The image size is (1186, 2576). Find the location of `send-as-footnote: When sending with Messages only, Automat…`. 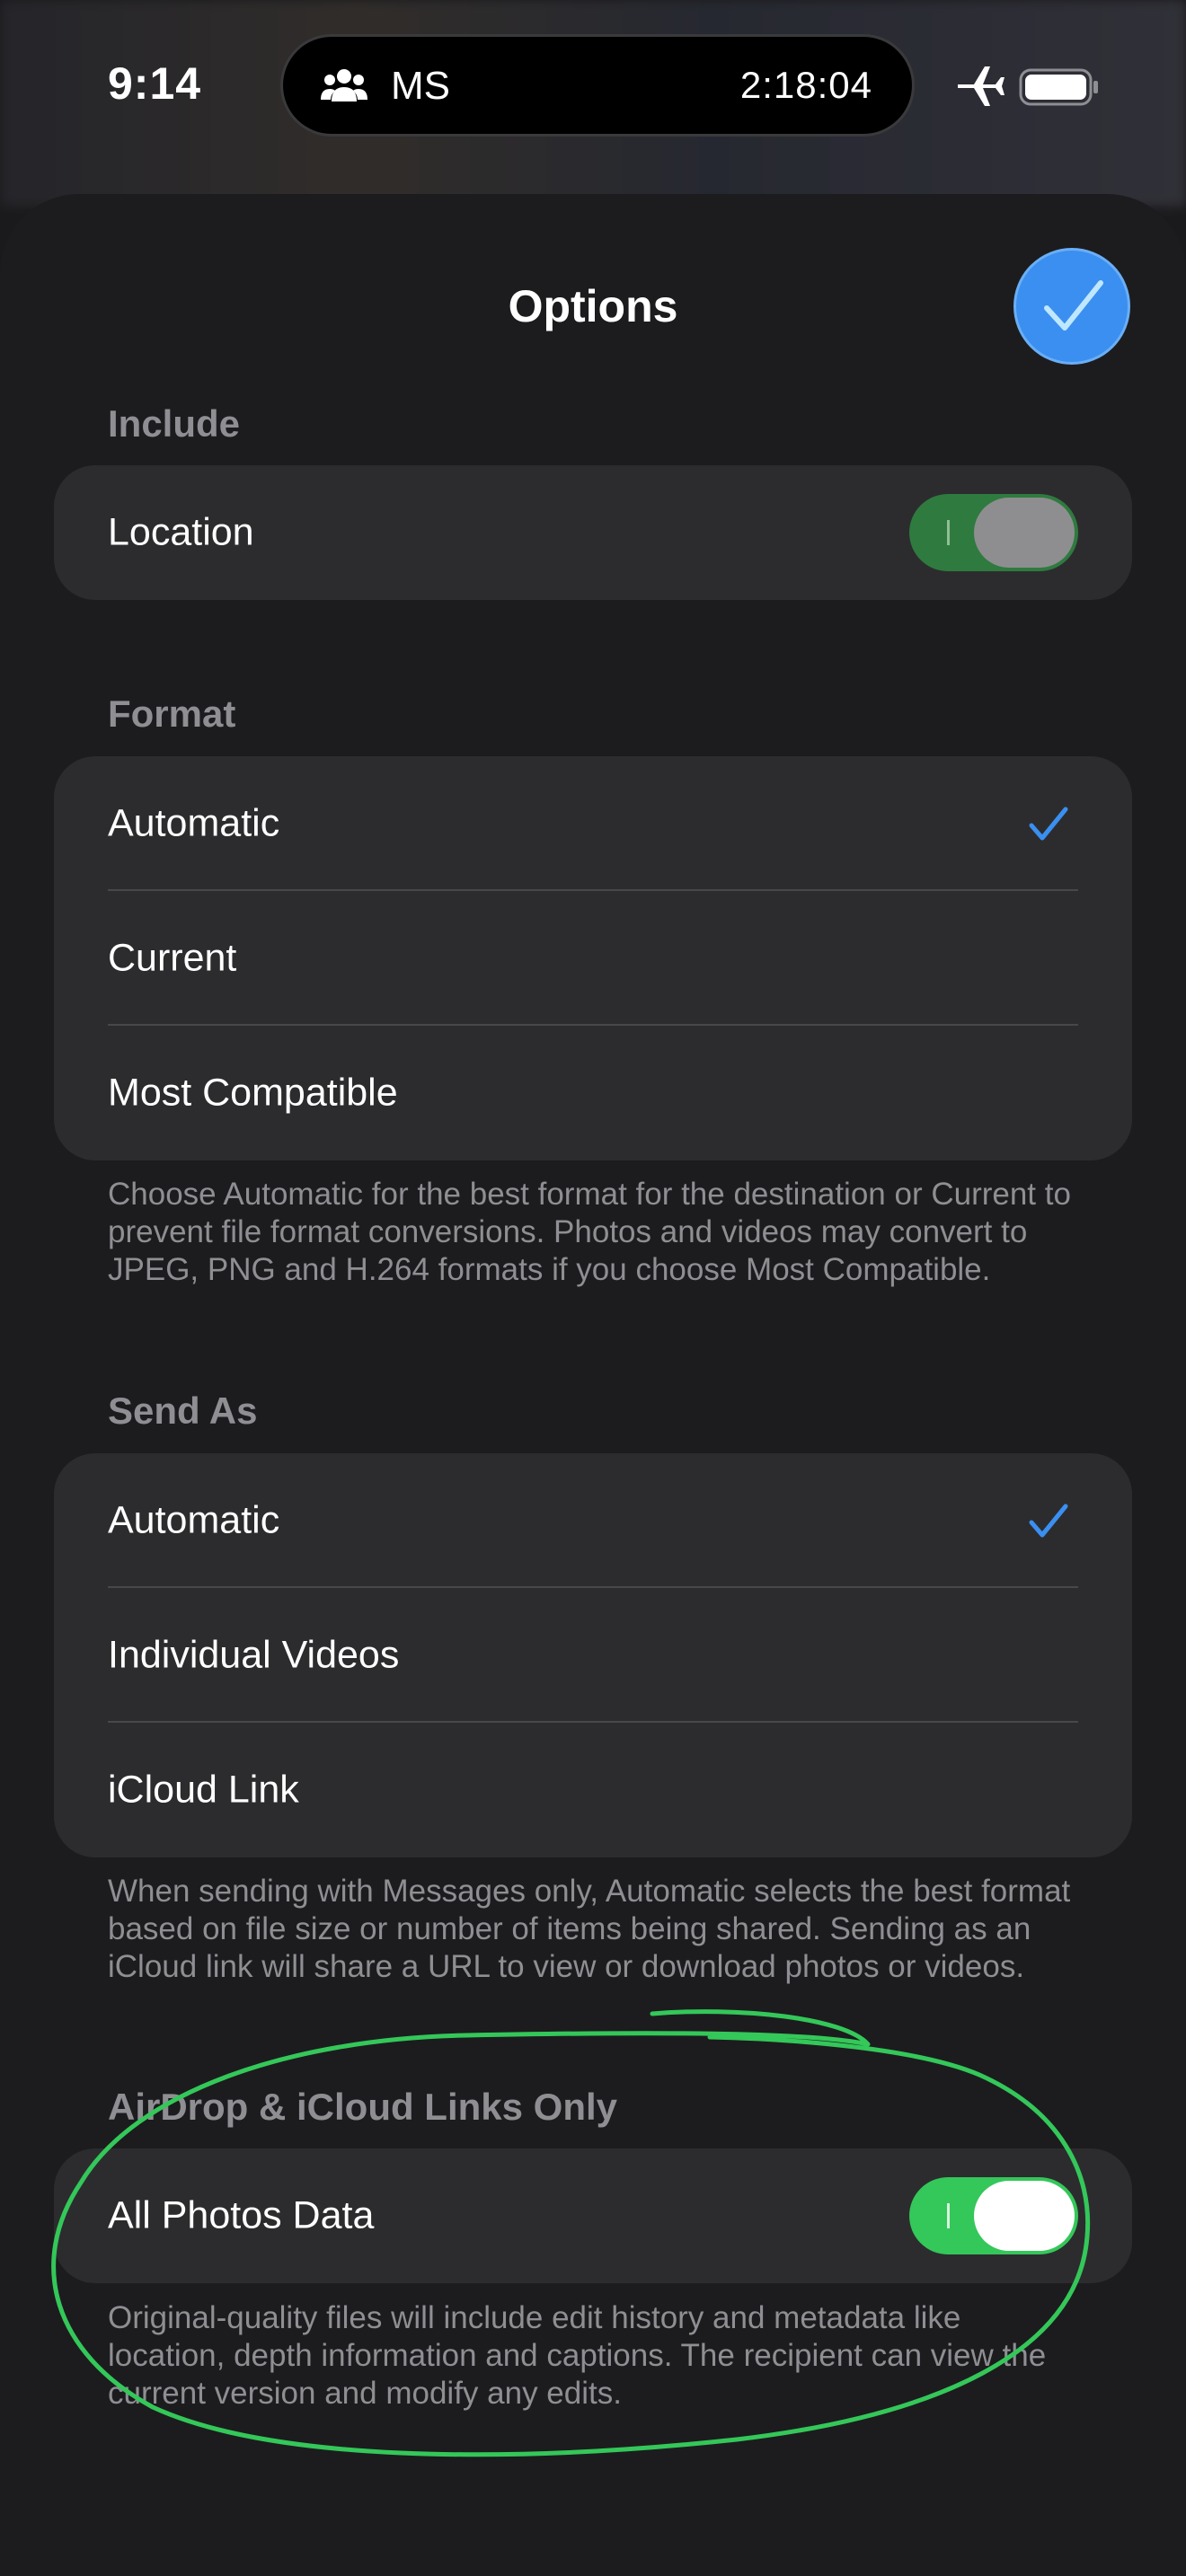

send-as-footnote: When sending with Messages only, Automat… is located at coordinates (589, 1929).